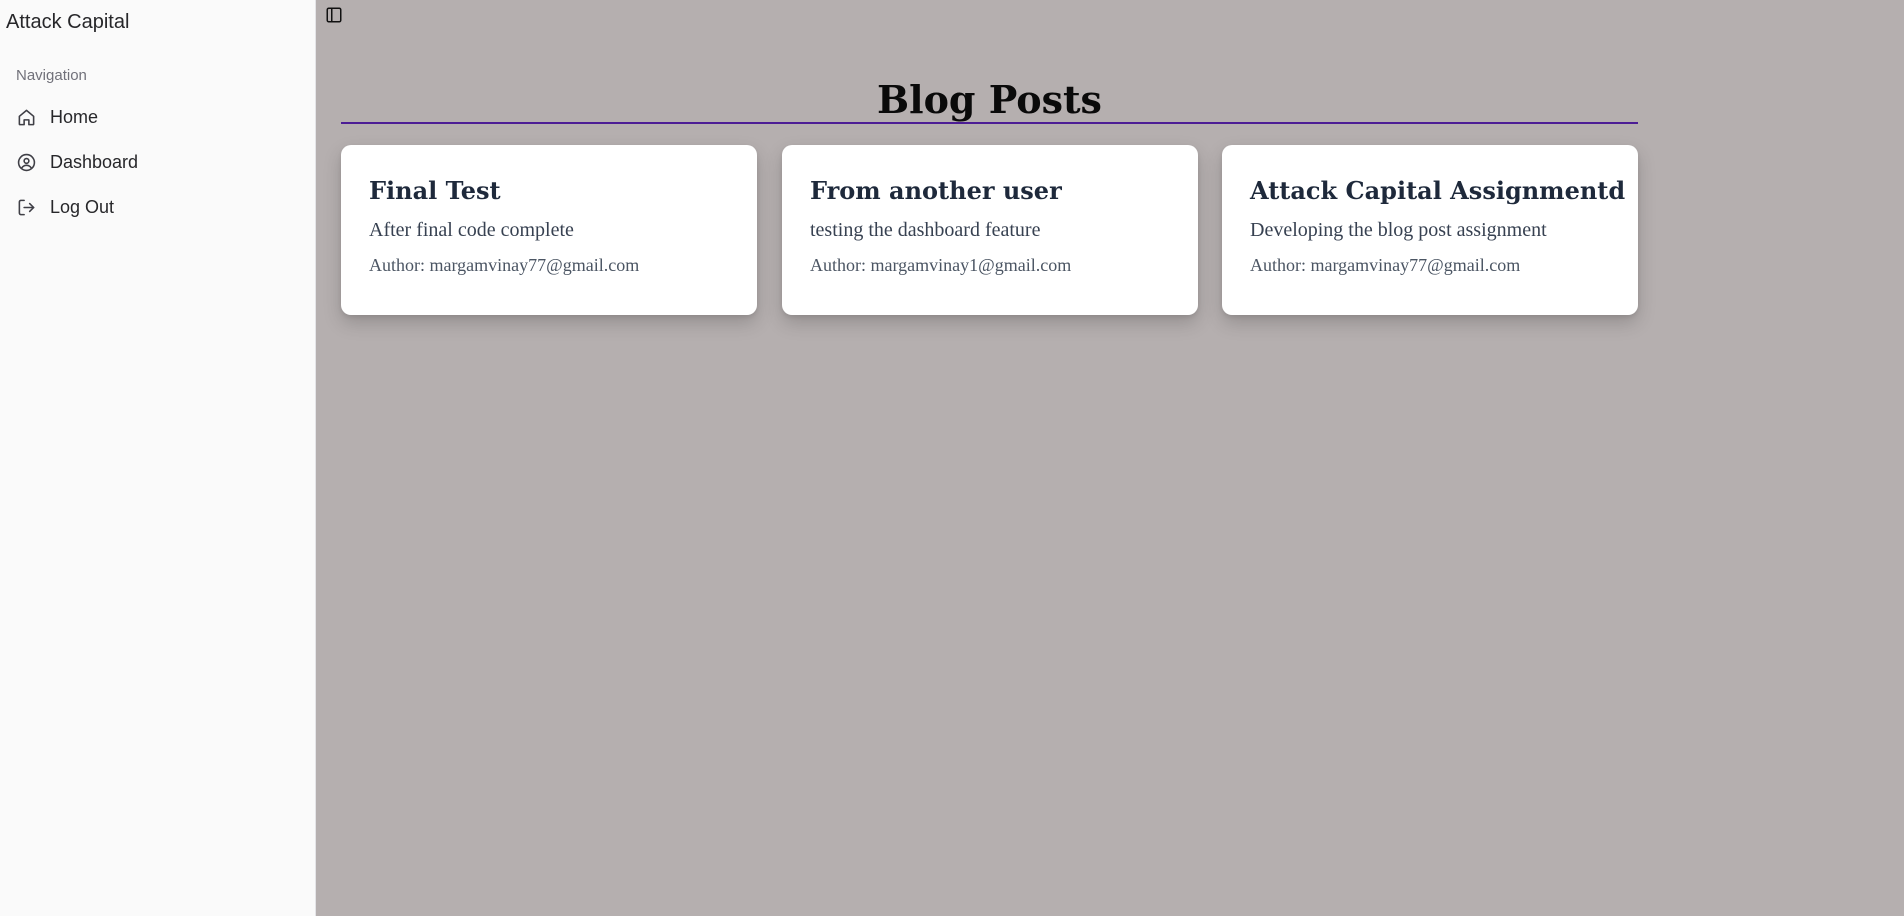 This screenshot has width=1904, height=916. What do you see at coordinates (989, 123) in the screenshot?
I see `title-divider` at bounding box center [989, 123].